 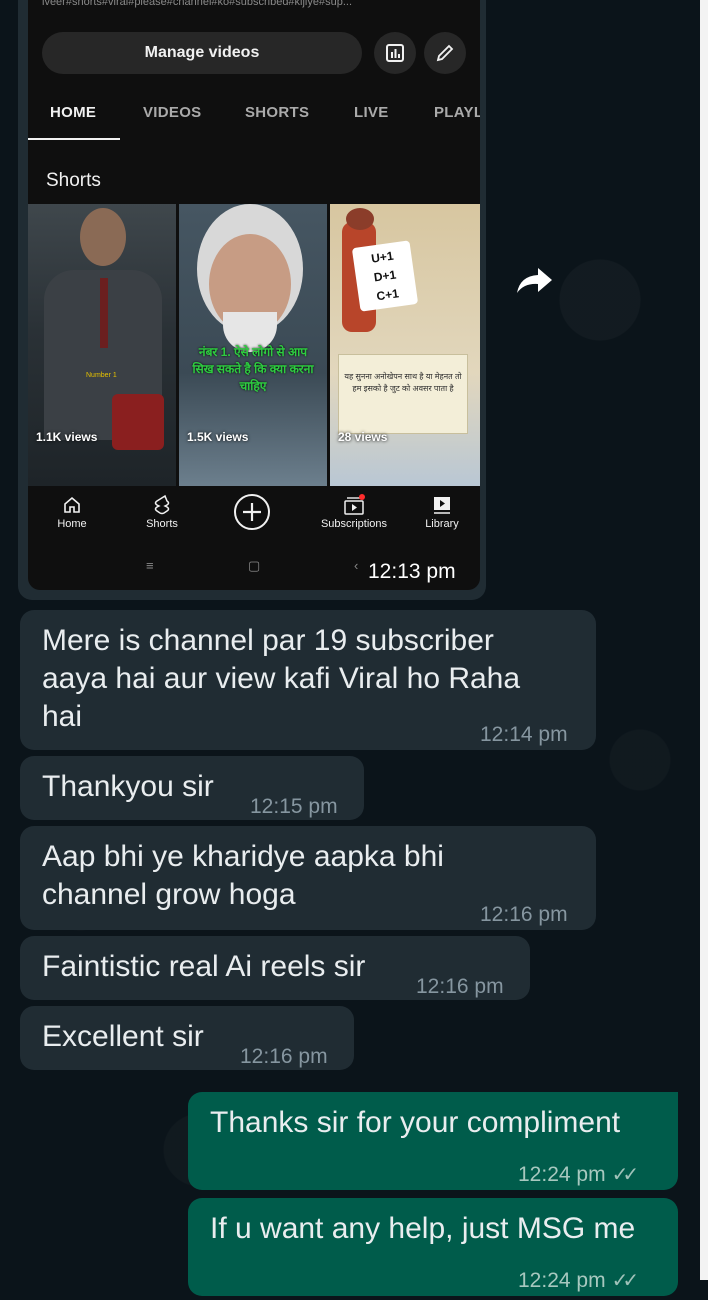 What do you see at coordinates (150, 565) in the screenshot?
I see `recents-icon: ≡` at bounding box center [150, 565].